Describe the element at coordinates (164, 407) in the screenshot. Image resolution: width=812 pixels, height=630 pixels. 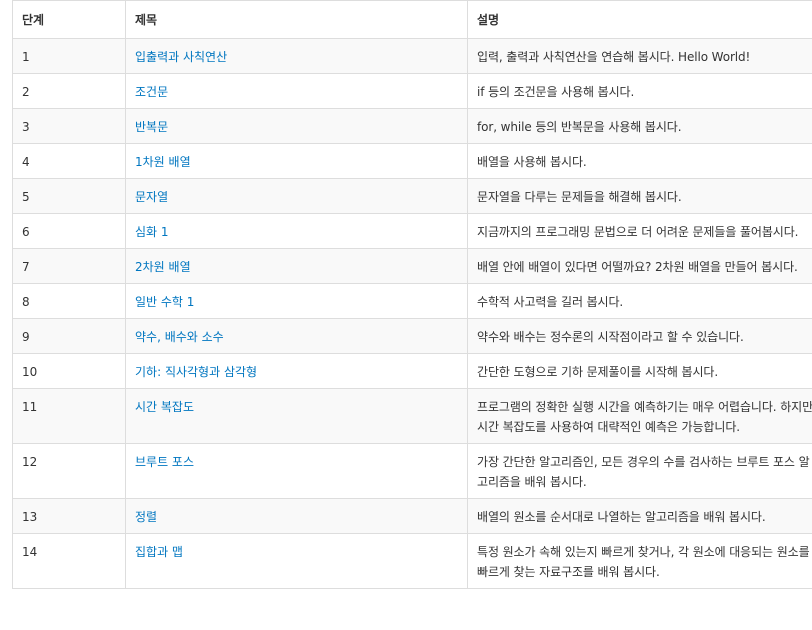
I see `row-title-link: 시간 복잡도` at that location.